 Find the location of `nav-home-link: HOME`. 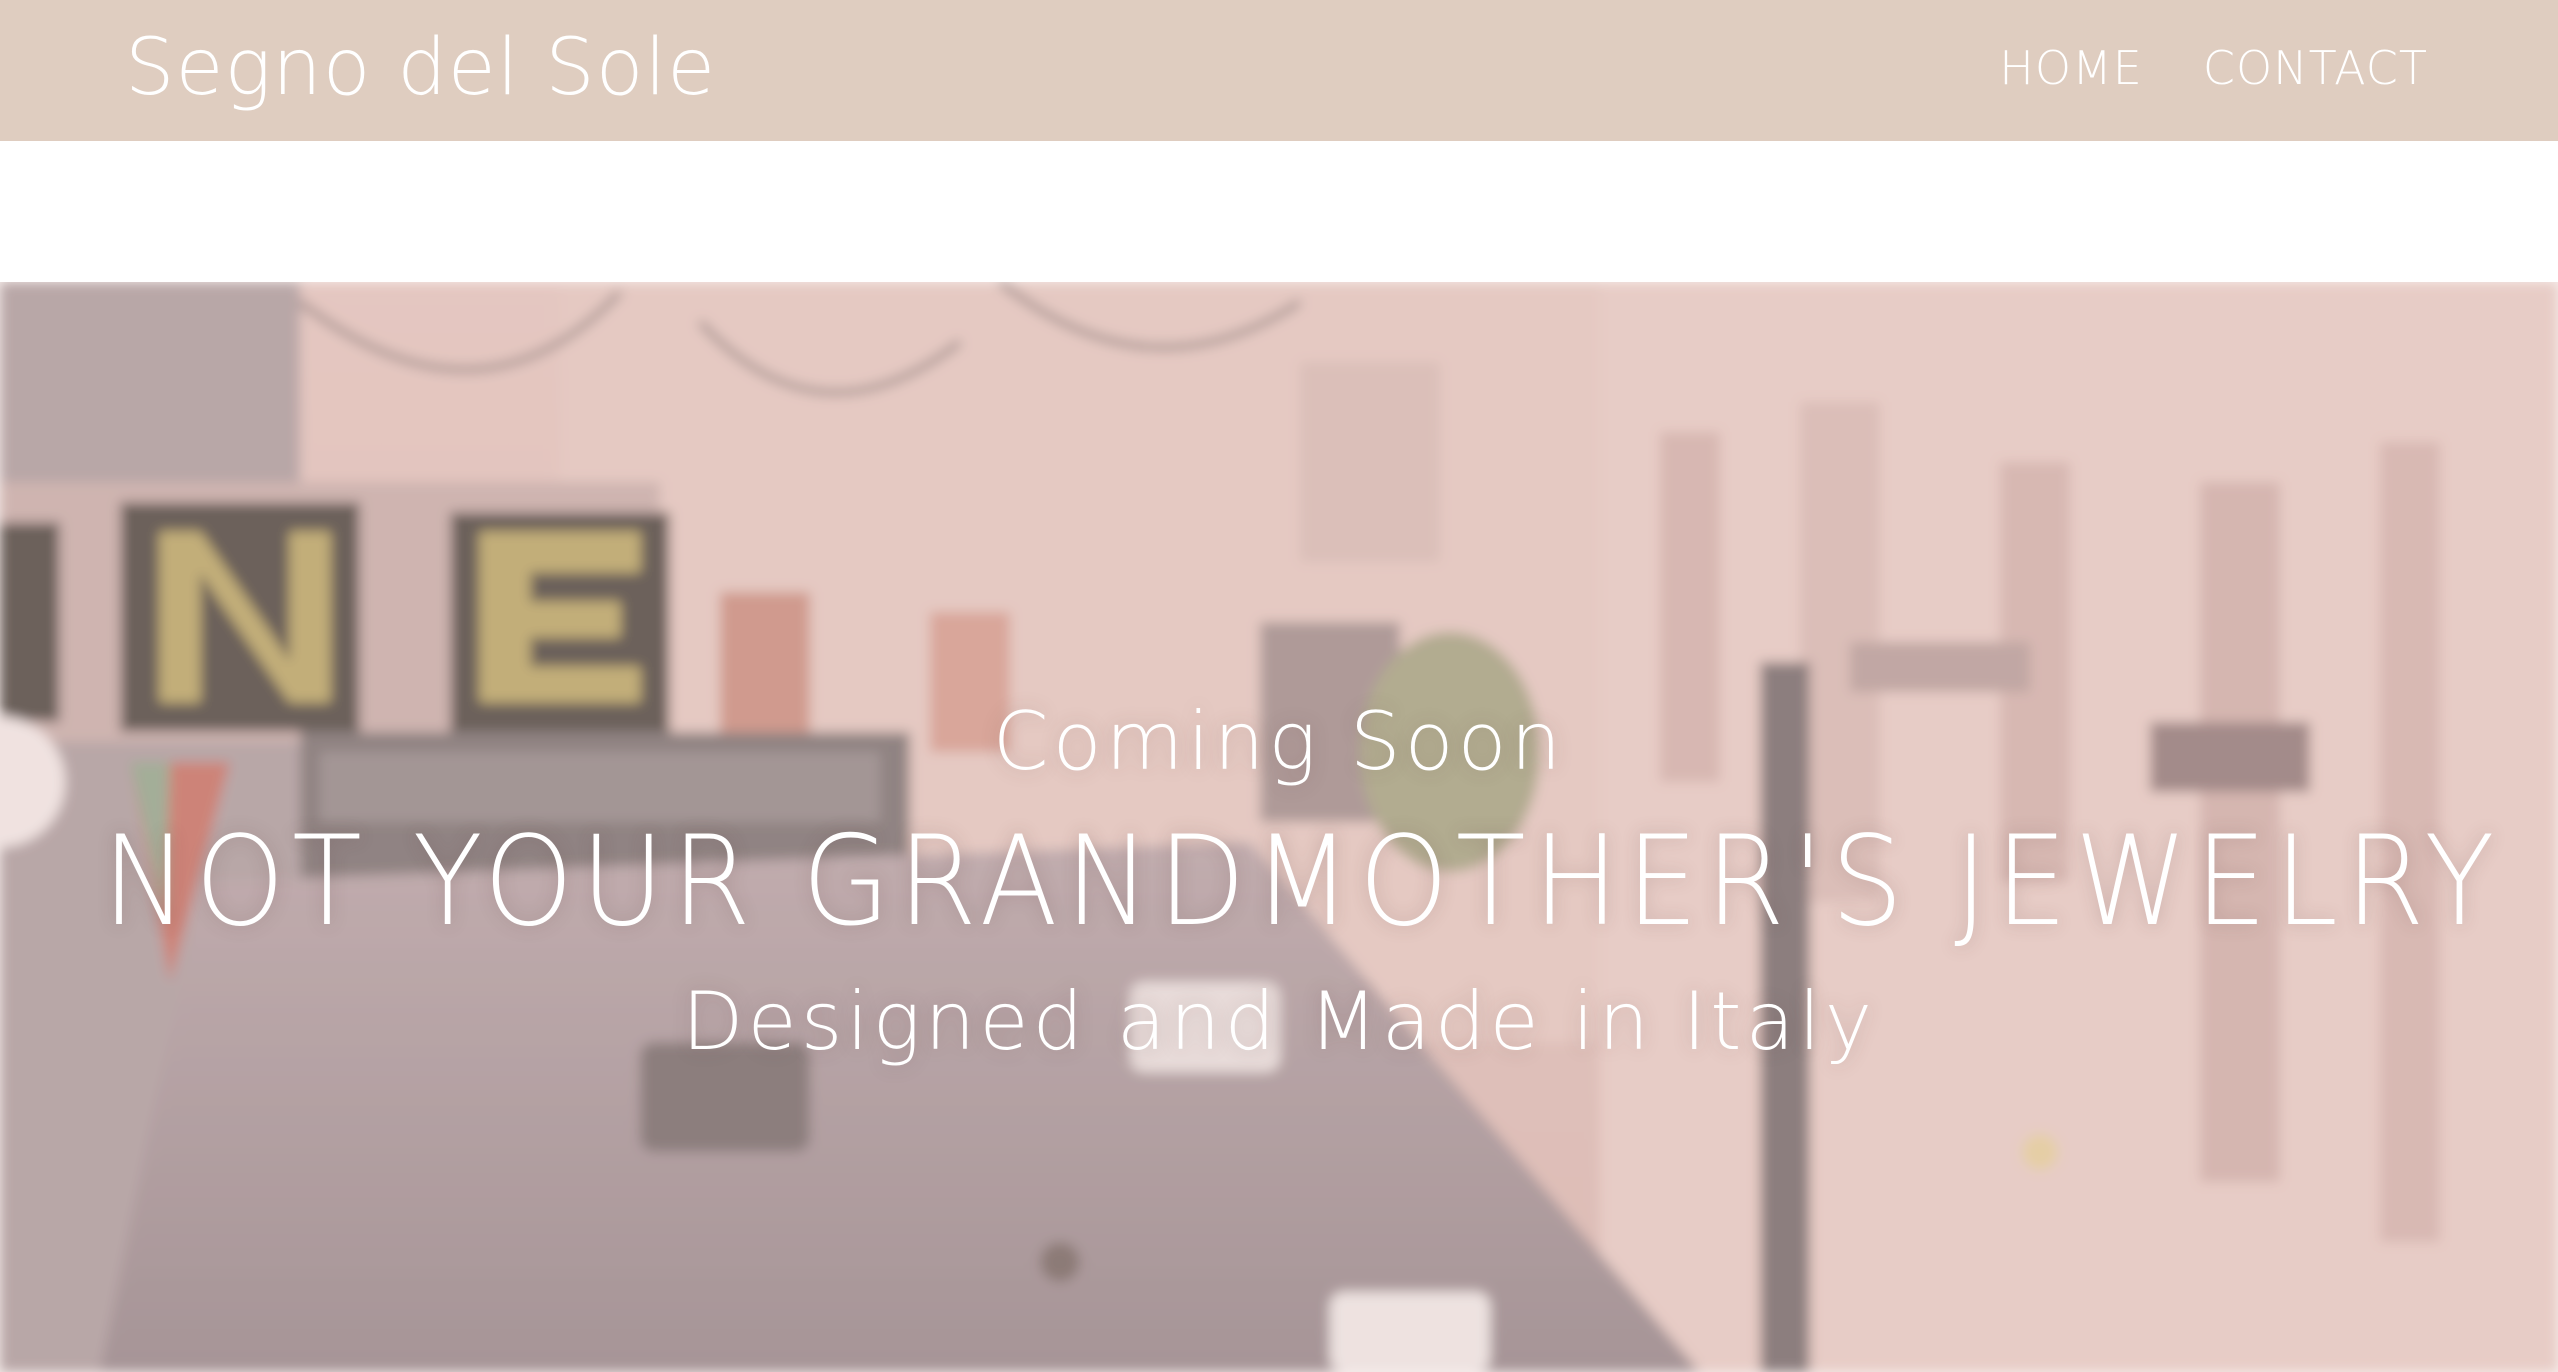

nav-home-link: HOME is located at coordinates (2071, 68).